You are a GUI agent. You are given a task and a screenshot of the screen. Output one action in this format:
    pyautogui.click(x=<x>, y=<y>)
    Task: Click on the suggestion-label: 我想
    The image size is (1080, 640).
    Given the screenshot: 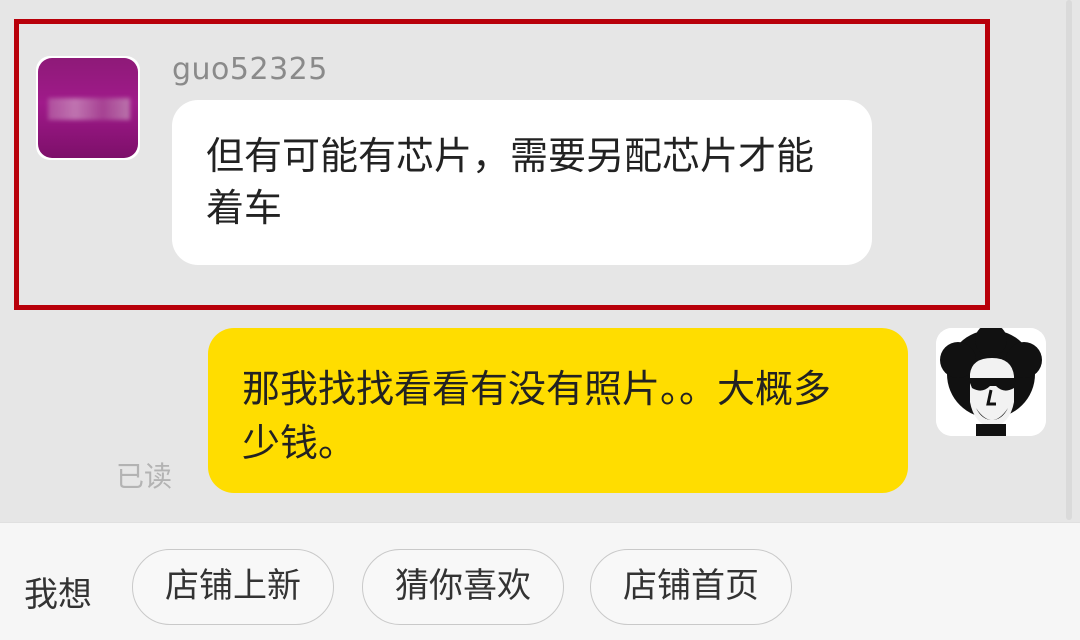 What is the action you would take?
    pyautogui.click(x=58, y=595)
    